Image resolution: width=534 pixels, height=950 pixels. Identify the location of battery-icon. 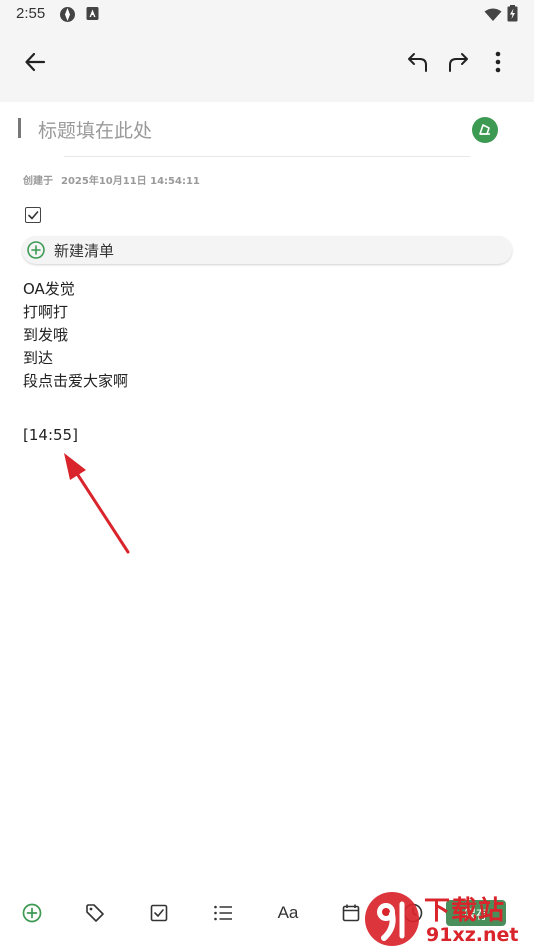
(512, 15).